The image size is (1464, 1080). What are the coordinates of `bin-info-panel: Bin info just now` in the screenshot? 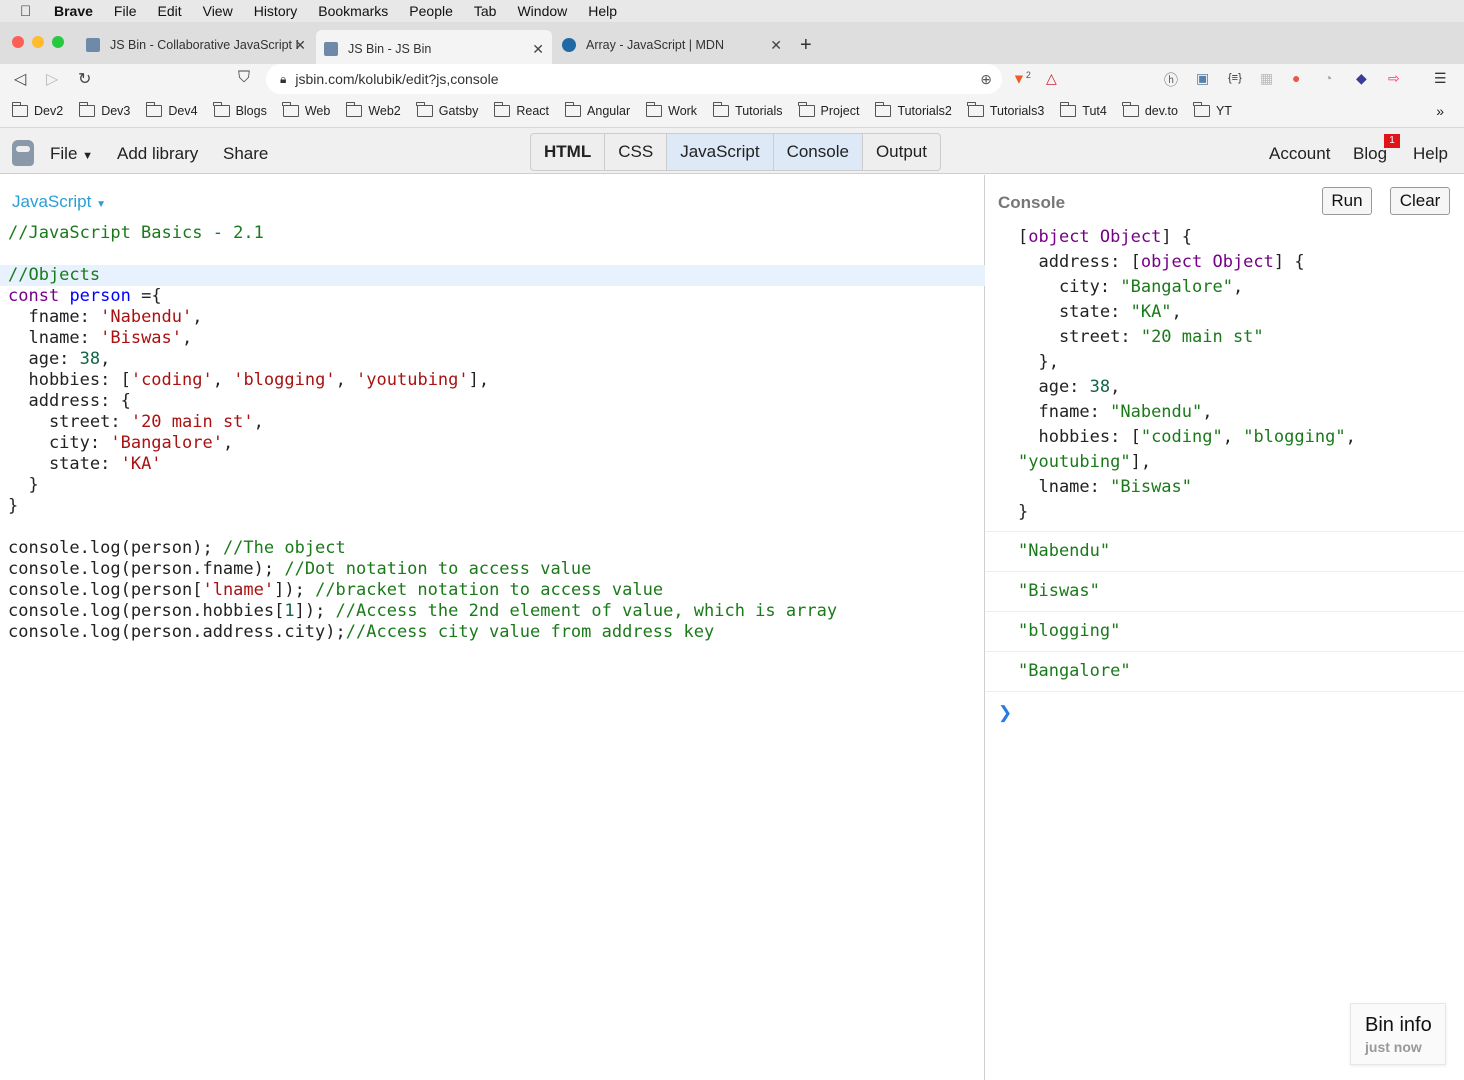 It's located at (1398, 1034).